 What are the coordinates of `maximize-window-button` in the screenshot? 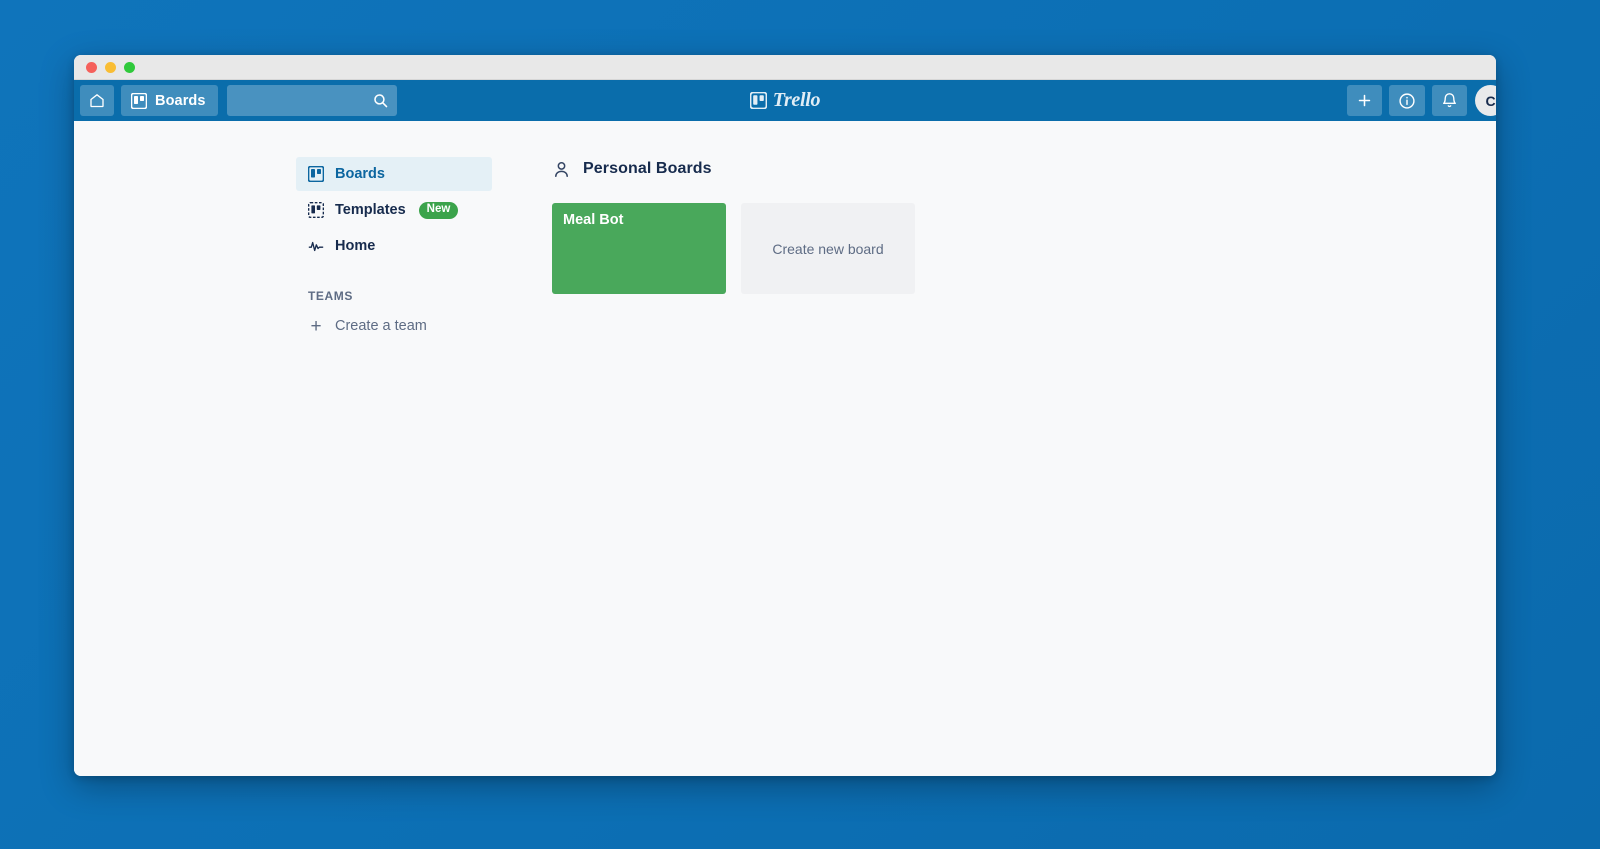 It's located at (129, 67).